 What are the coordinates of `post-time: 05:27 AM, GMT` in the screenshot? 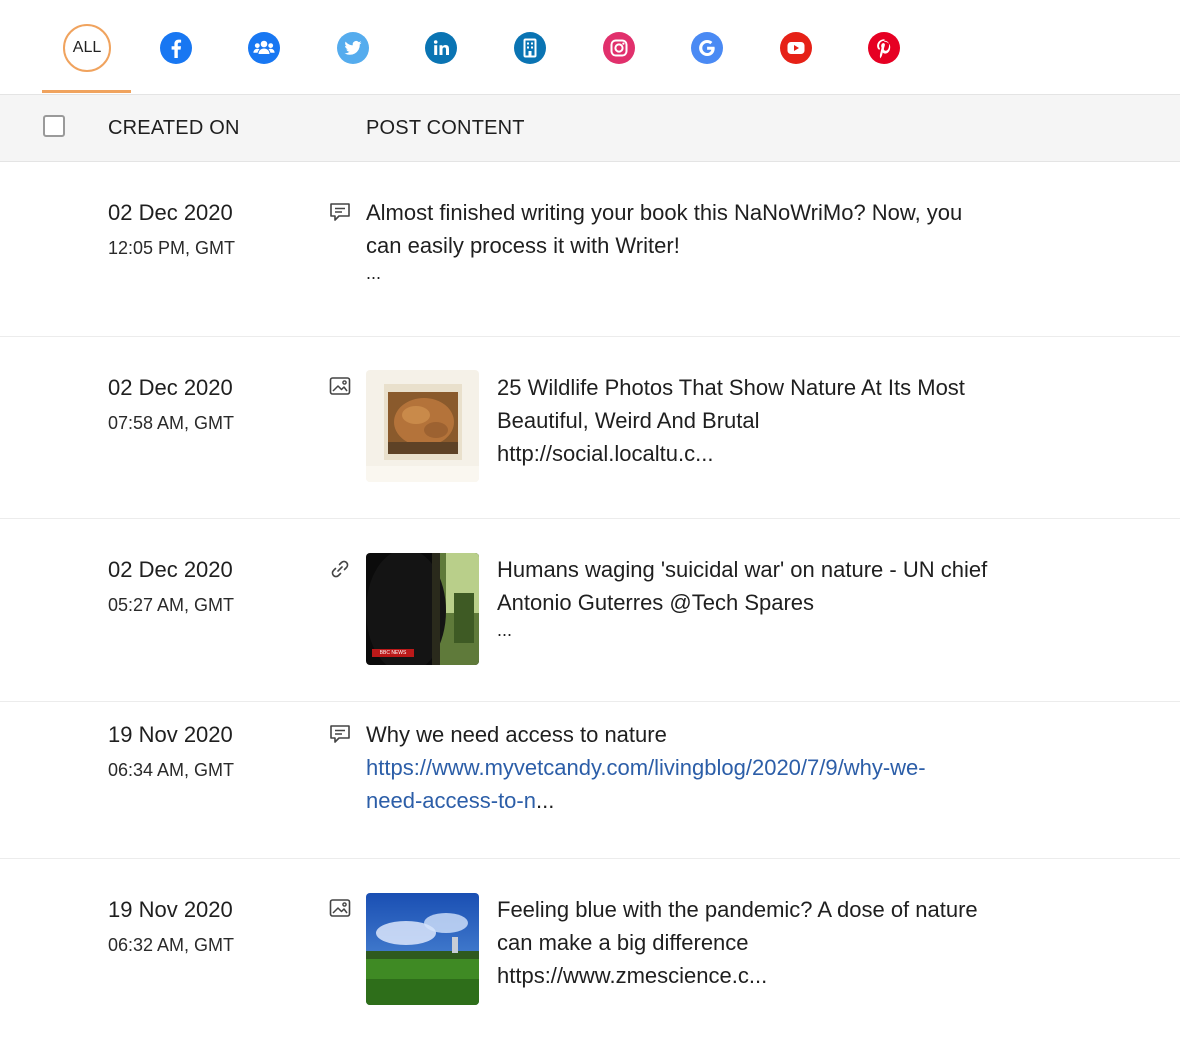 It's located at (171, 605).